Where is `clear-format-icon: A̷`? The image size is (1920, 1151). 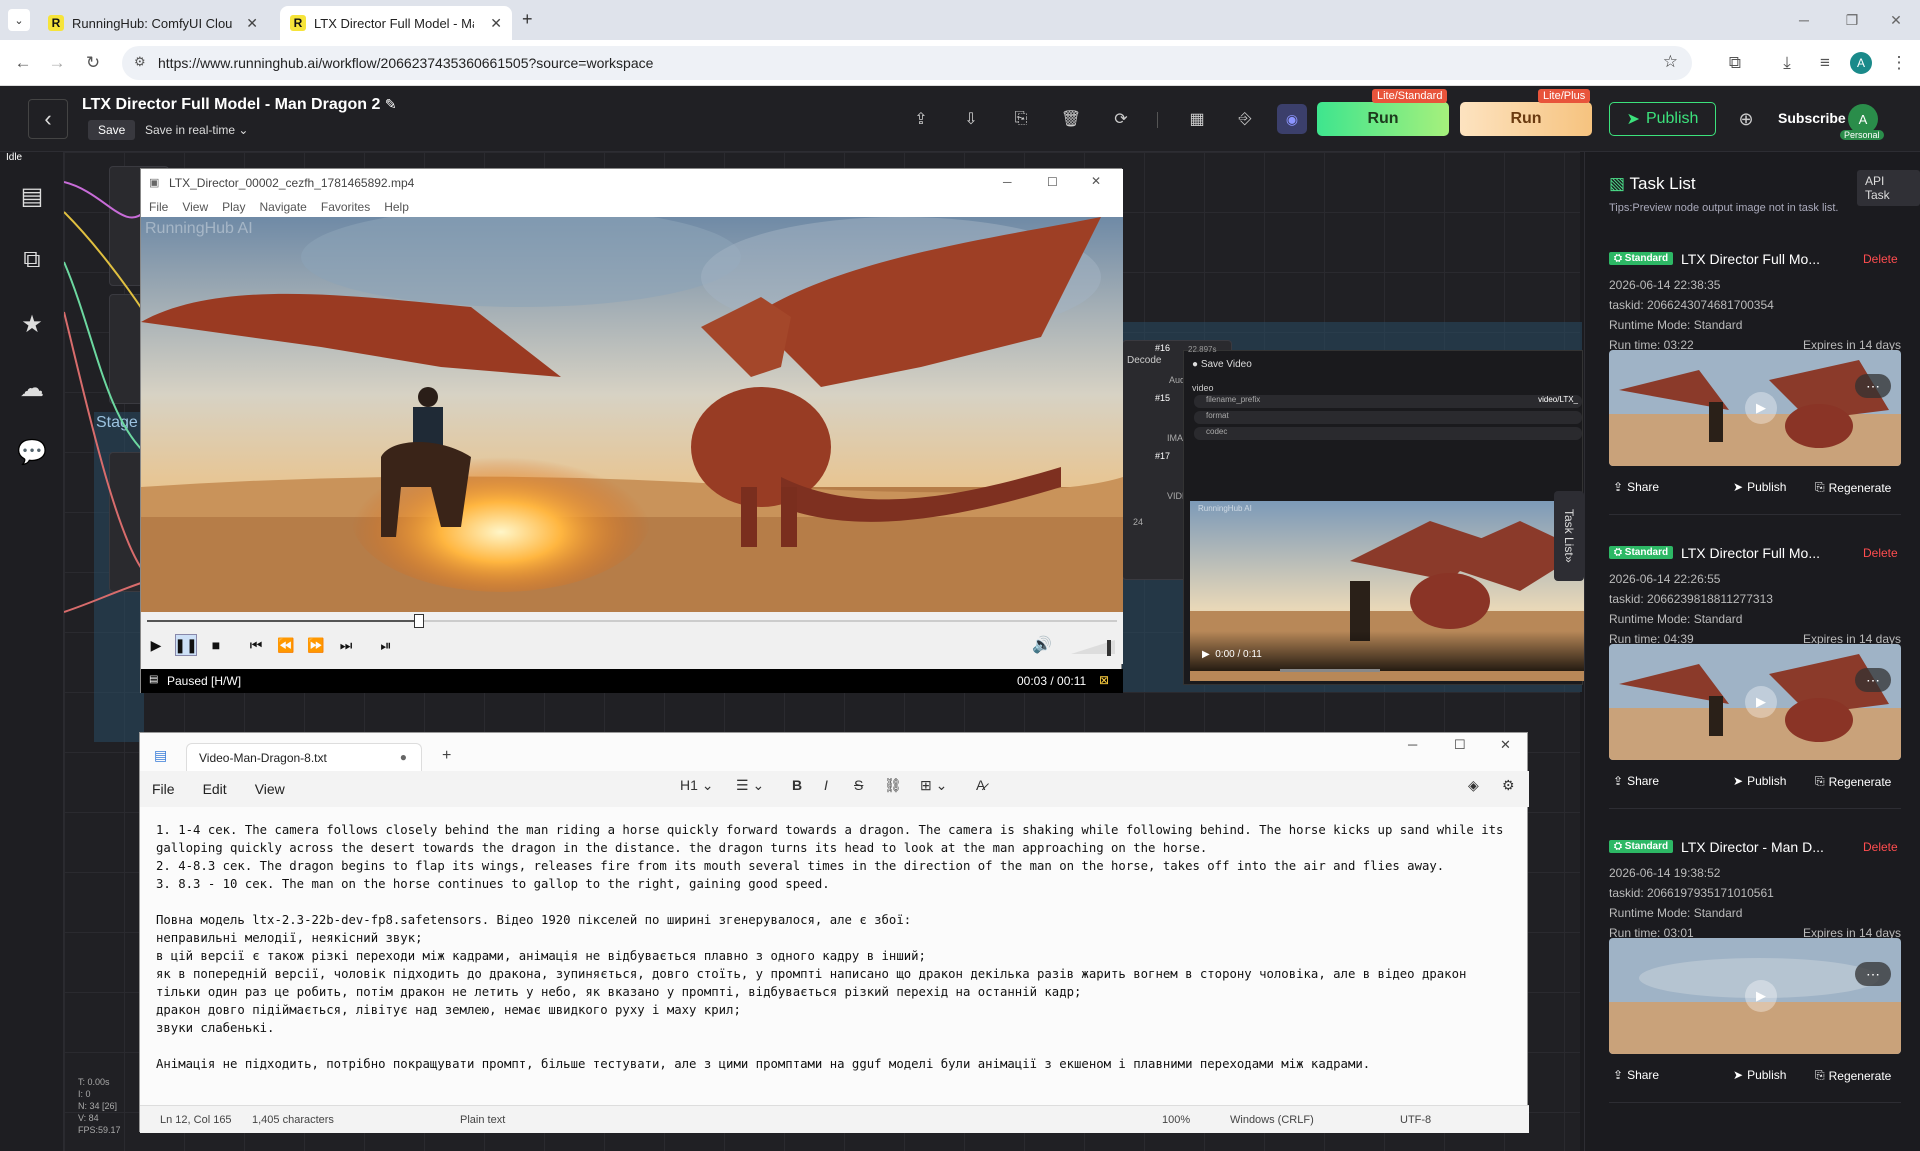 clear-format-icon: A̷ is located at coordinates (980, 785).